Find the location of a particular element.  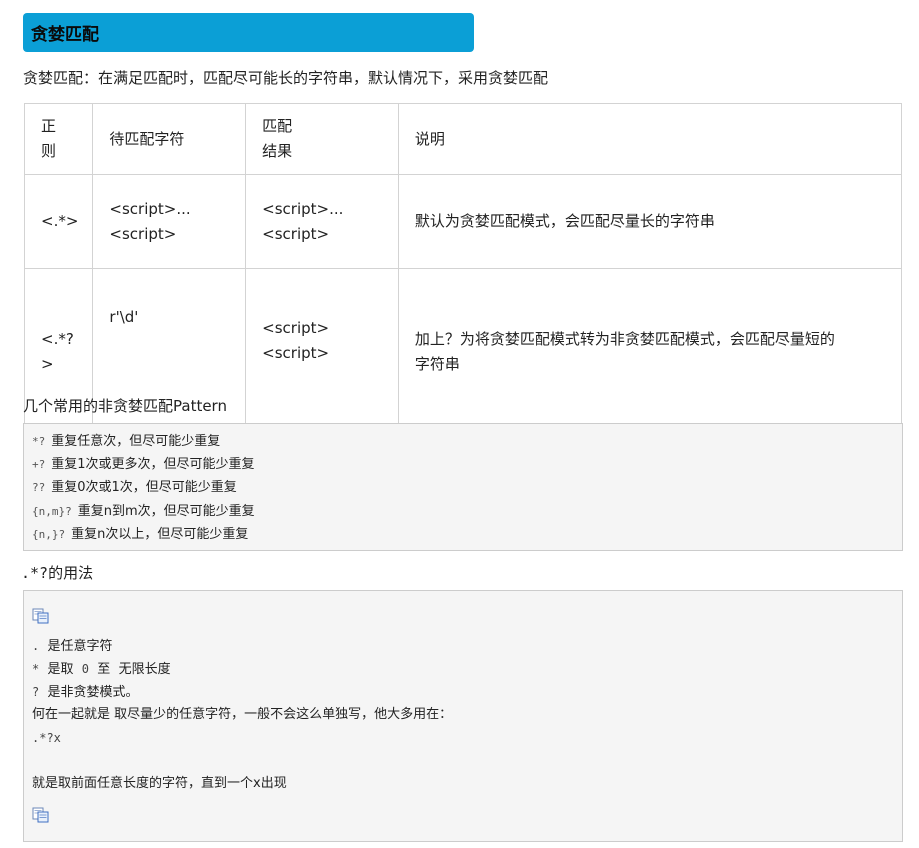

cell-input: <script>... <script> is located at coordinates (169, 221).